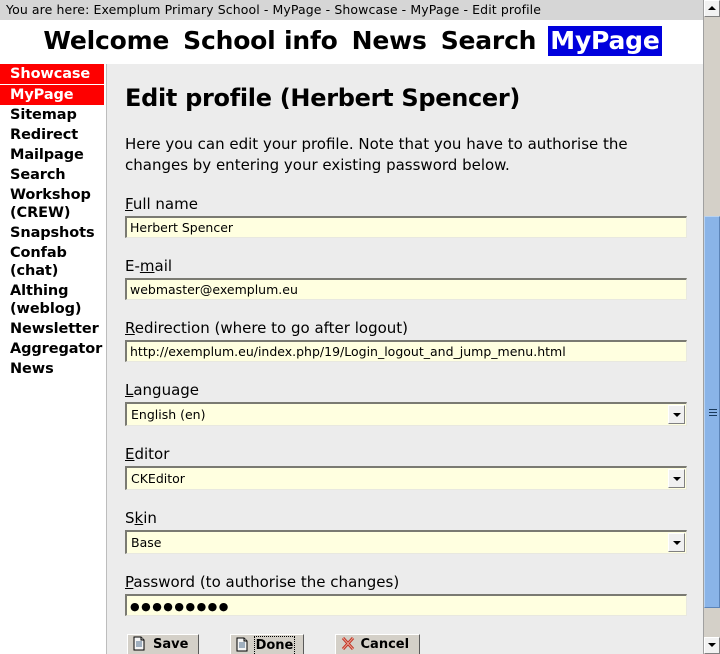 This screenshot has width=720, height=654. I want to click on sidebar-item-mypage: MyPage, so click(52, 95).